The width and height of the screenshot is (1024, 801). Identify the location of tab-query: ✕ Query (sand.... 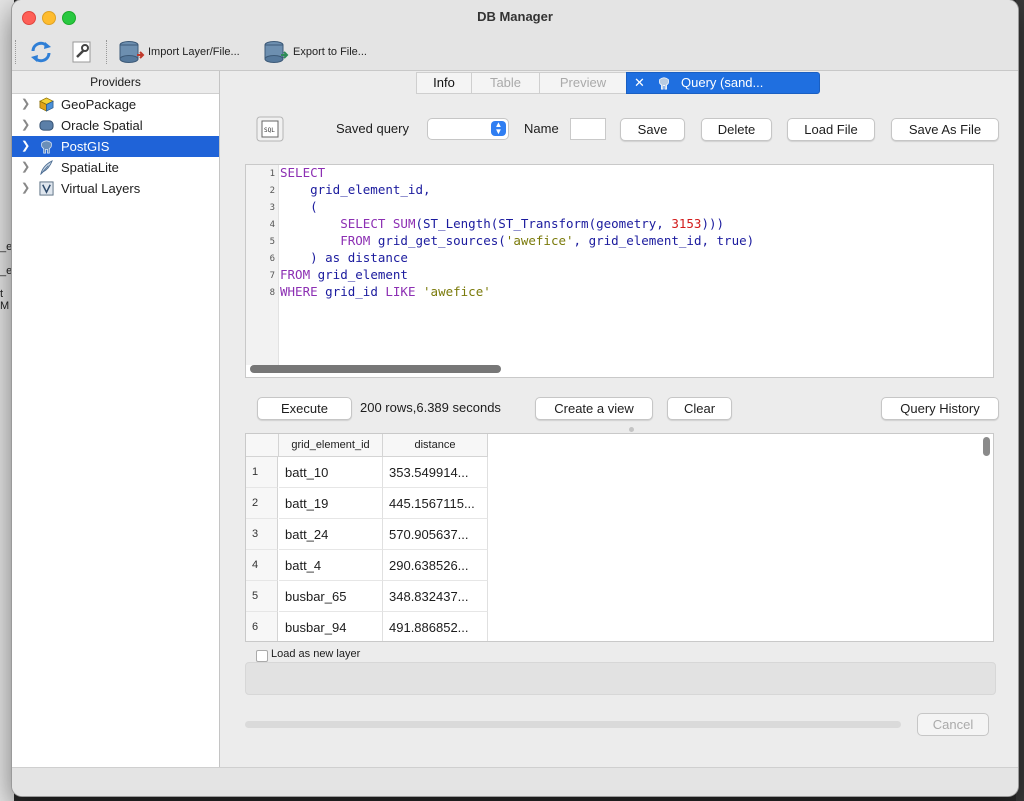
(723, 83).